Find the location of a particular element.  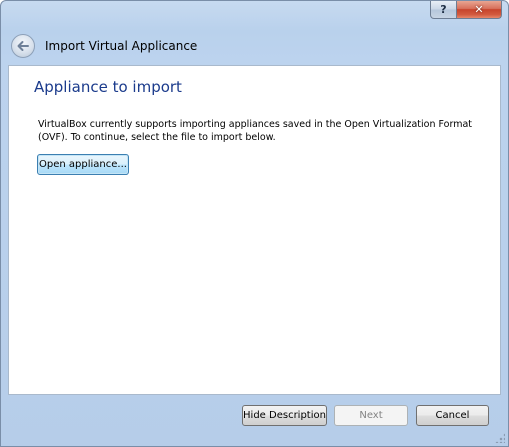

close-icon: ✕ is located at coordinates (479, 9).